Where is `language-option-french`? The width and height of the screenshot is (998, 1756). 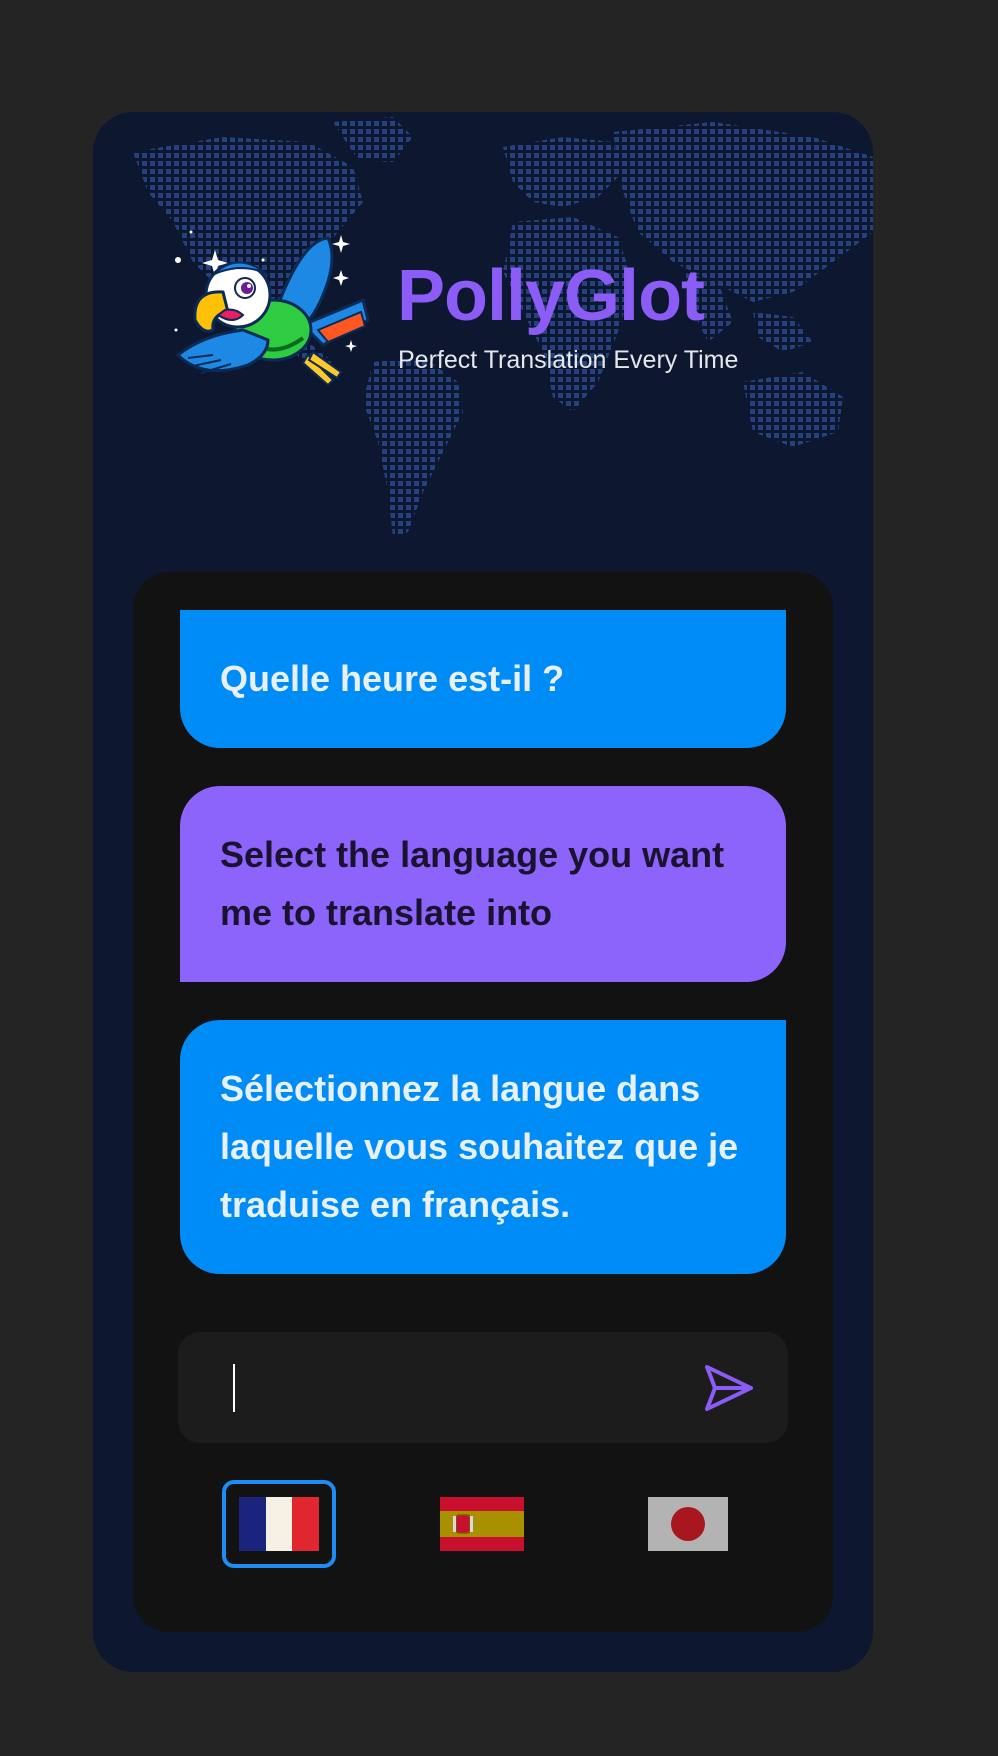 language-option-french is located at coordinates (279, 1524).